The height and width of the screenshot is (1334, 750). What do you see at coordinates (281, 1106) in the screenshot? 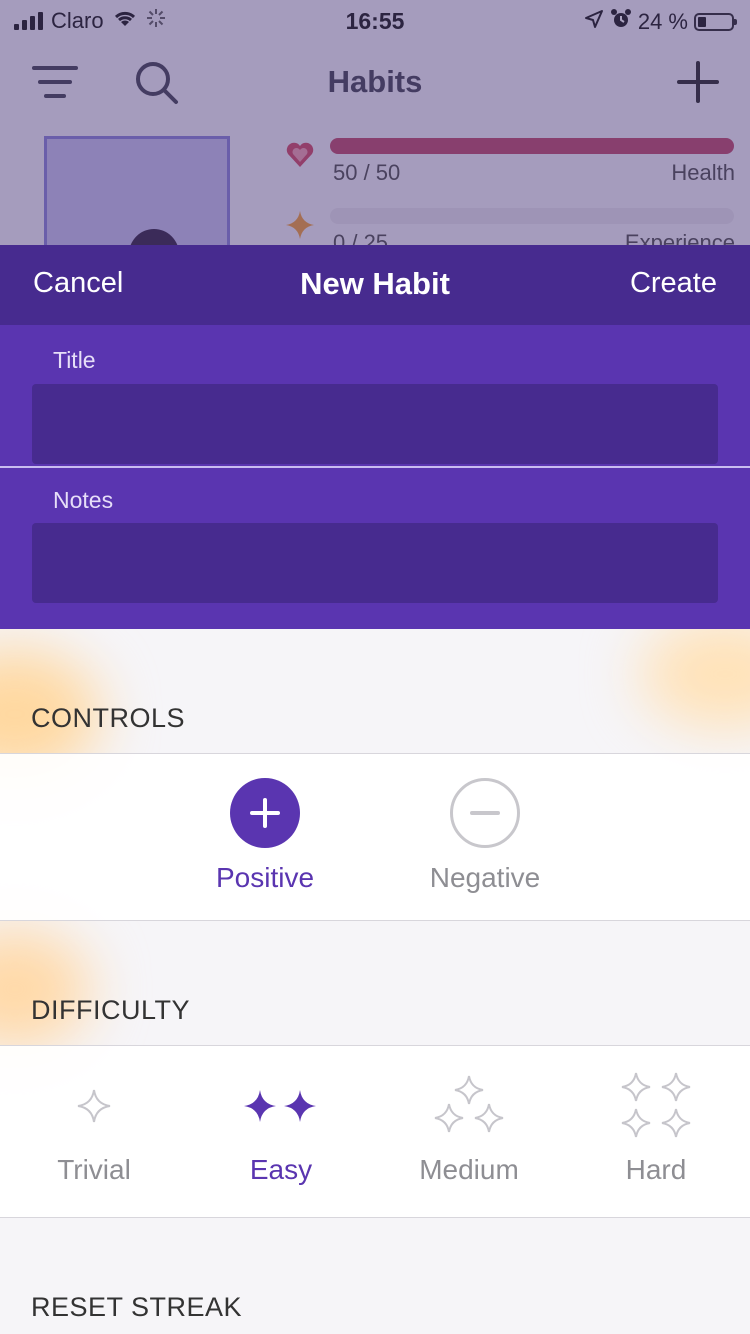
I see `two-star-icon` at bounding box center [281, 1106].